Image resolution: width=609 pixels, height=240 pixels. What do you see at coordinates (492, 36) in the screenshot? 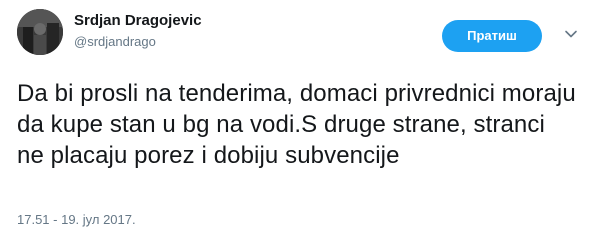
I see `follow-button: Пратиш` at bounding box center [492, 36].